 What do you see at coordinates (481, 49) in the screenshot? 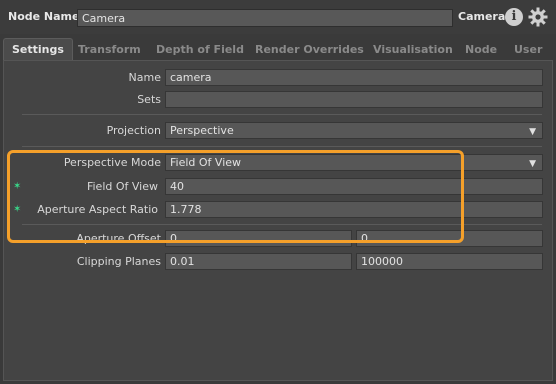
I see `tab-node: Node` at bounding box center [481, 49].